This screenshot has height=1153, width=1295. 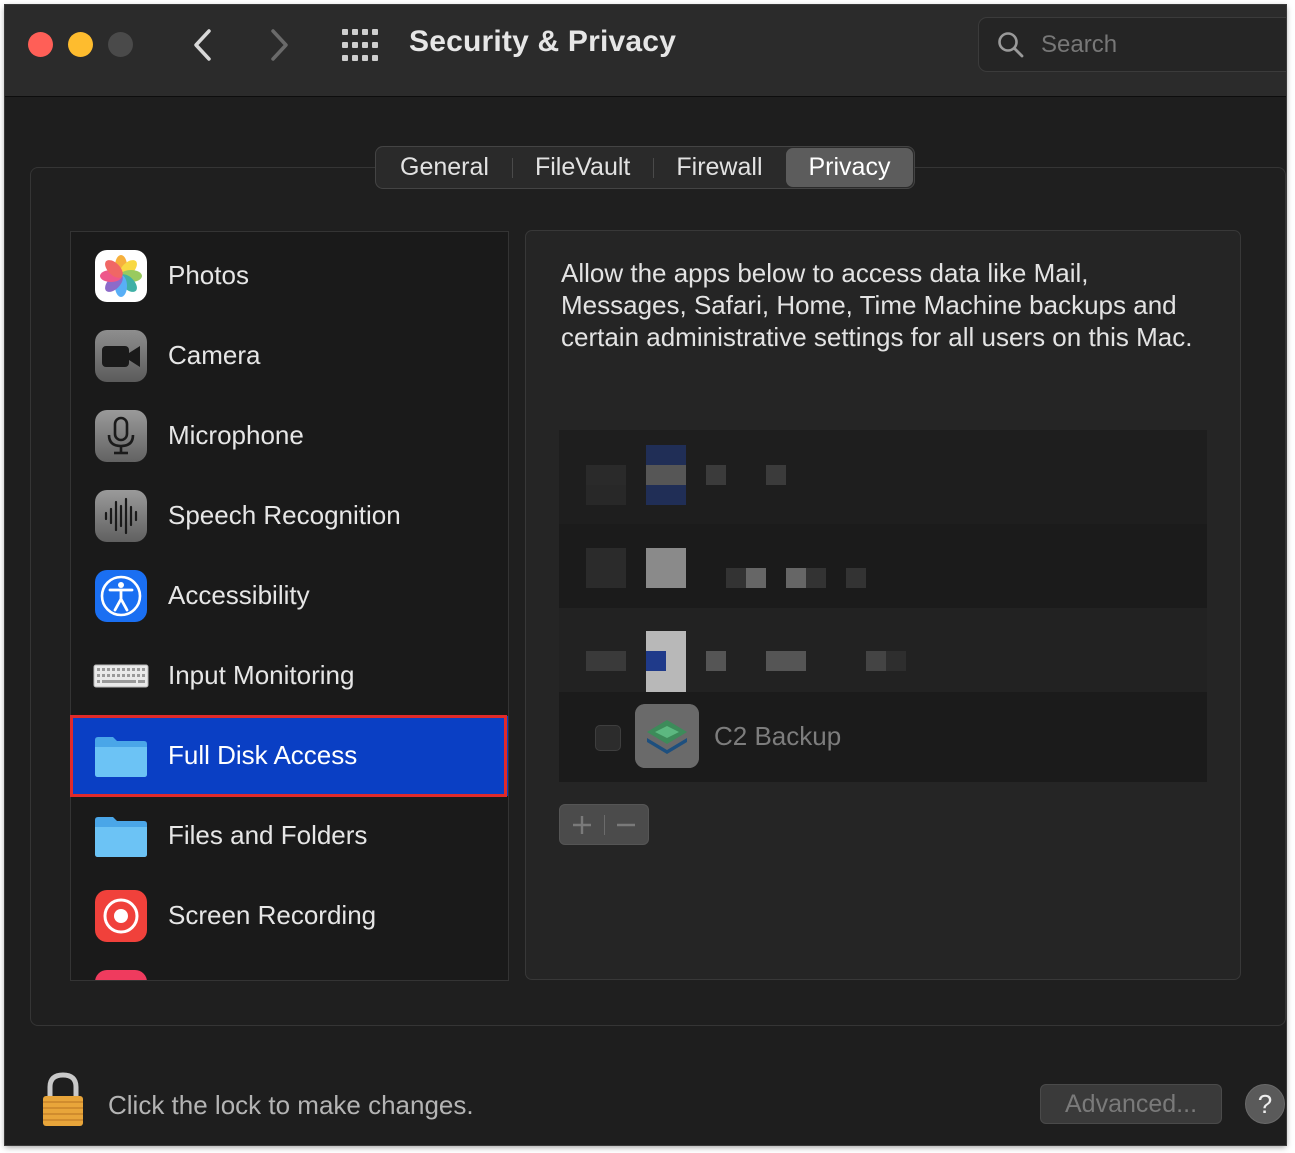 What do you see at coordinates (667, 736) in the screenshot?
I see `c2-backup-icon` at bounding box center [667, 736].